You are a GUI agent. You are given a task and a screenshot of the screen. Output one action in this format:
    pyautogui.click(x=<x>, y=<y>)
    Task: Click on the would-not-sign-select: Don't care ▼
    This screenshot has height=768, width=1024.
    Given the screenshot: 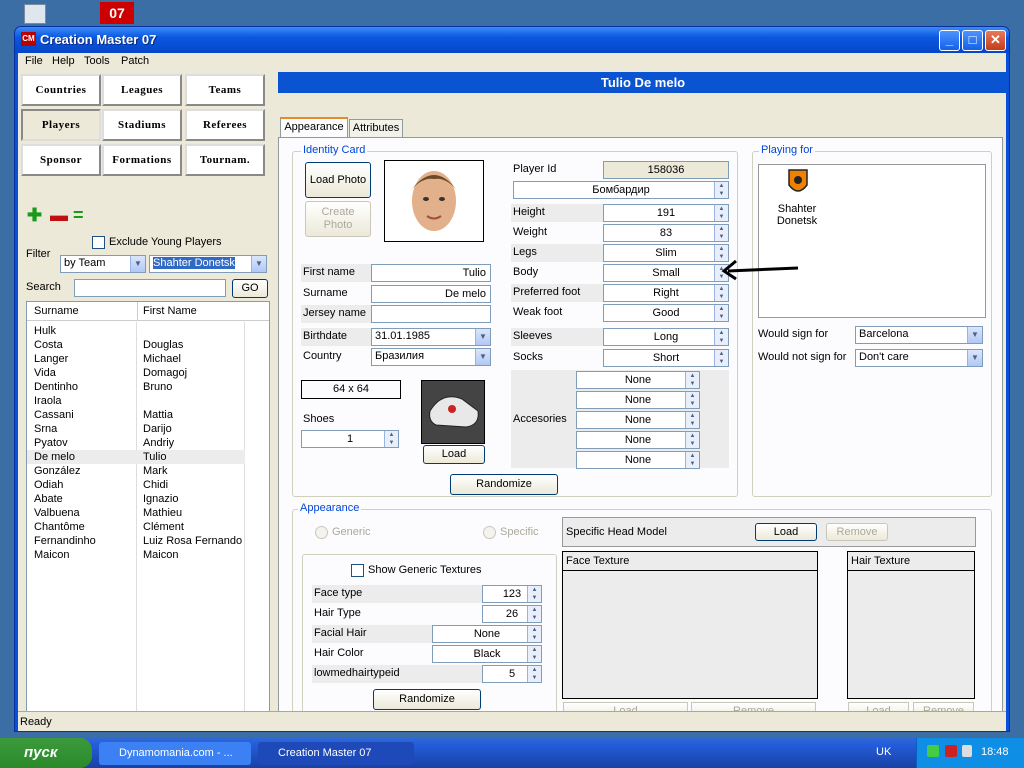 What is the action you would take?
    pyautogui.click(x=919, y=358)
    